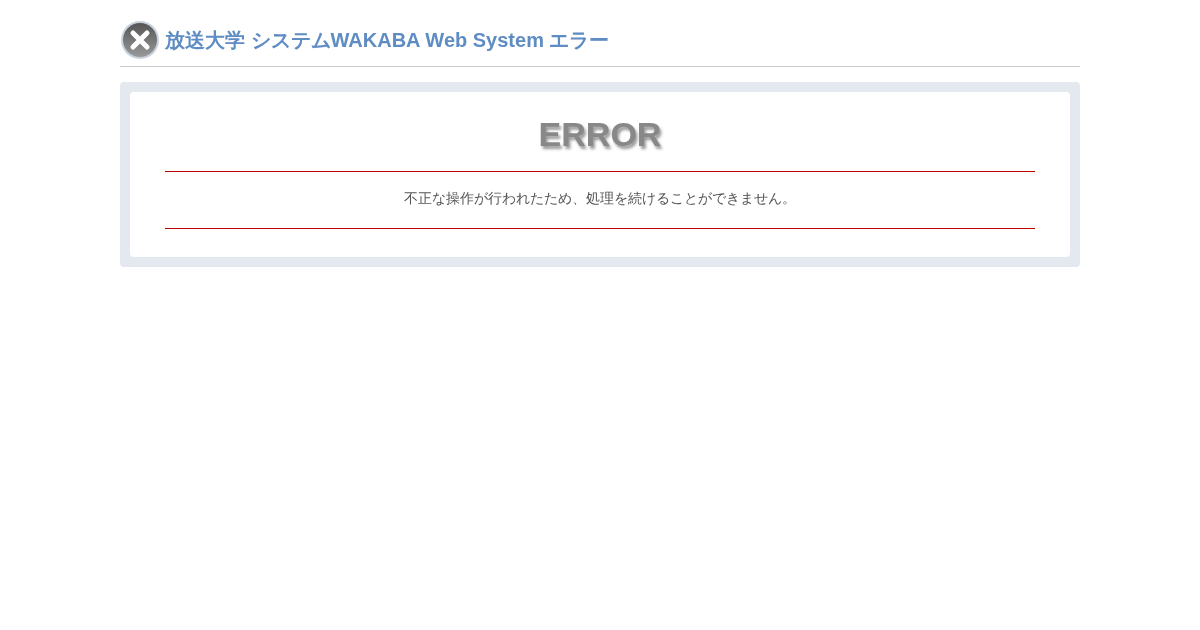  I want to click on error-icon, so click(140, 40).